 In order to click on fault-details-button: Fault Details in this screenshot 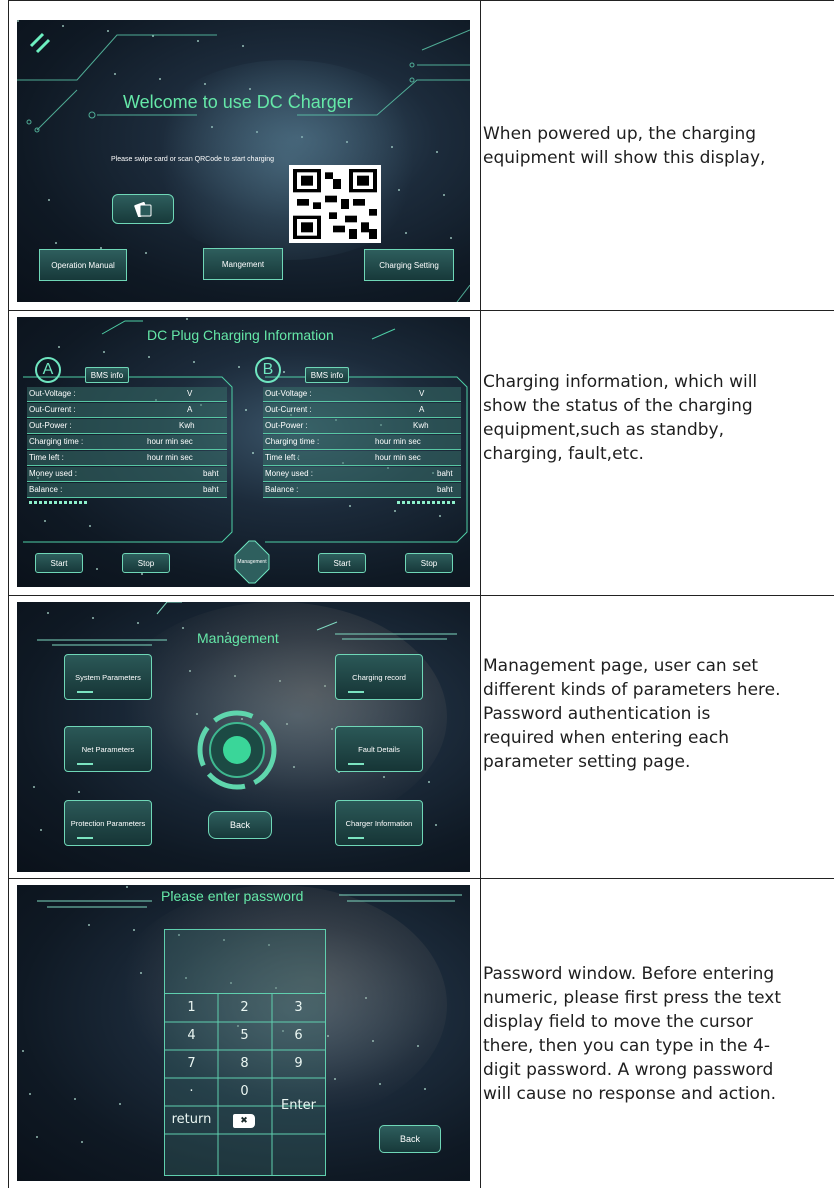, I will do `click(379, 749)`.